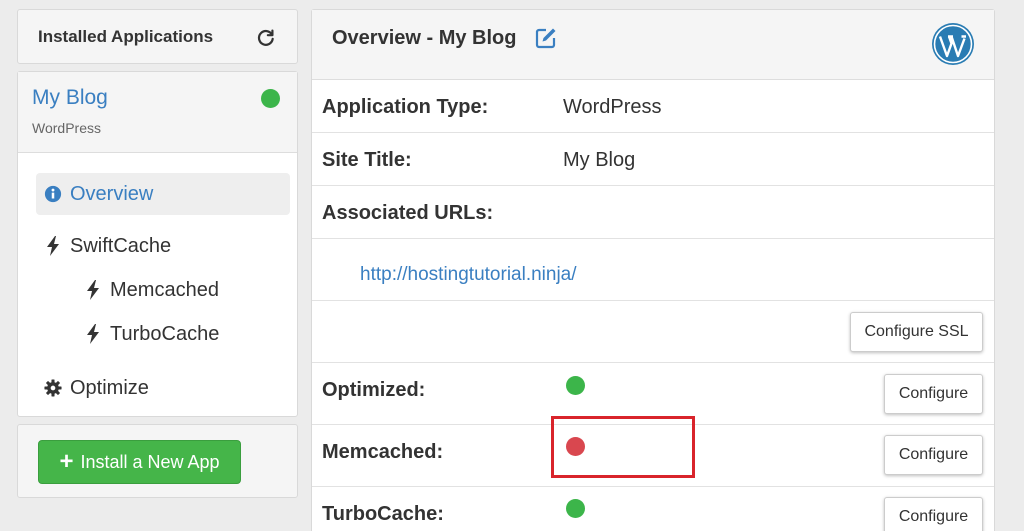 This screenshot has width=1024, height=531. What do you see at coordinates (575, 508) in the screenshot?
I see `turbocache-status-indicator` at bounding box center [575, 508].